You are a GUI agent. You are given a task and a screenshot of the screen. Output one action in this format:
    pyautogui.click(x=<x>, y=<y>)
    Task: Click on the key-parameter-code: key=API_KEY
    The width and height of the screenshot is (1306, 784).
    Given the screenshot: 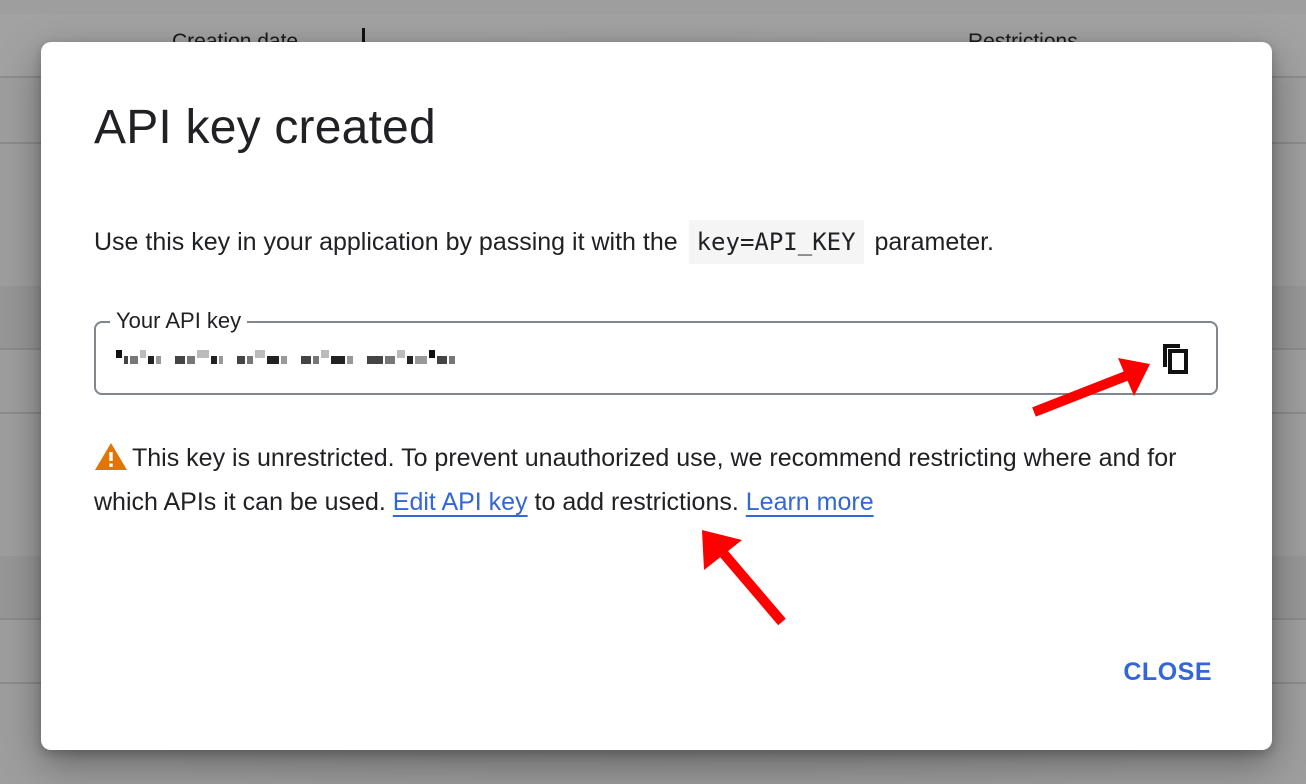 What is the action you would take?
    pyautogui.click(x=776, y=242)
    